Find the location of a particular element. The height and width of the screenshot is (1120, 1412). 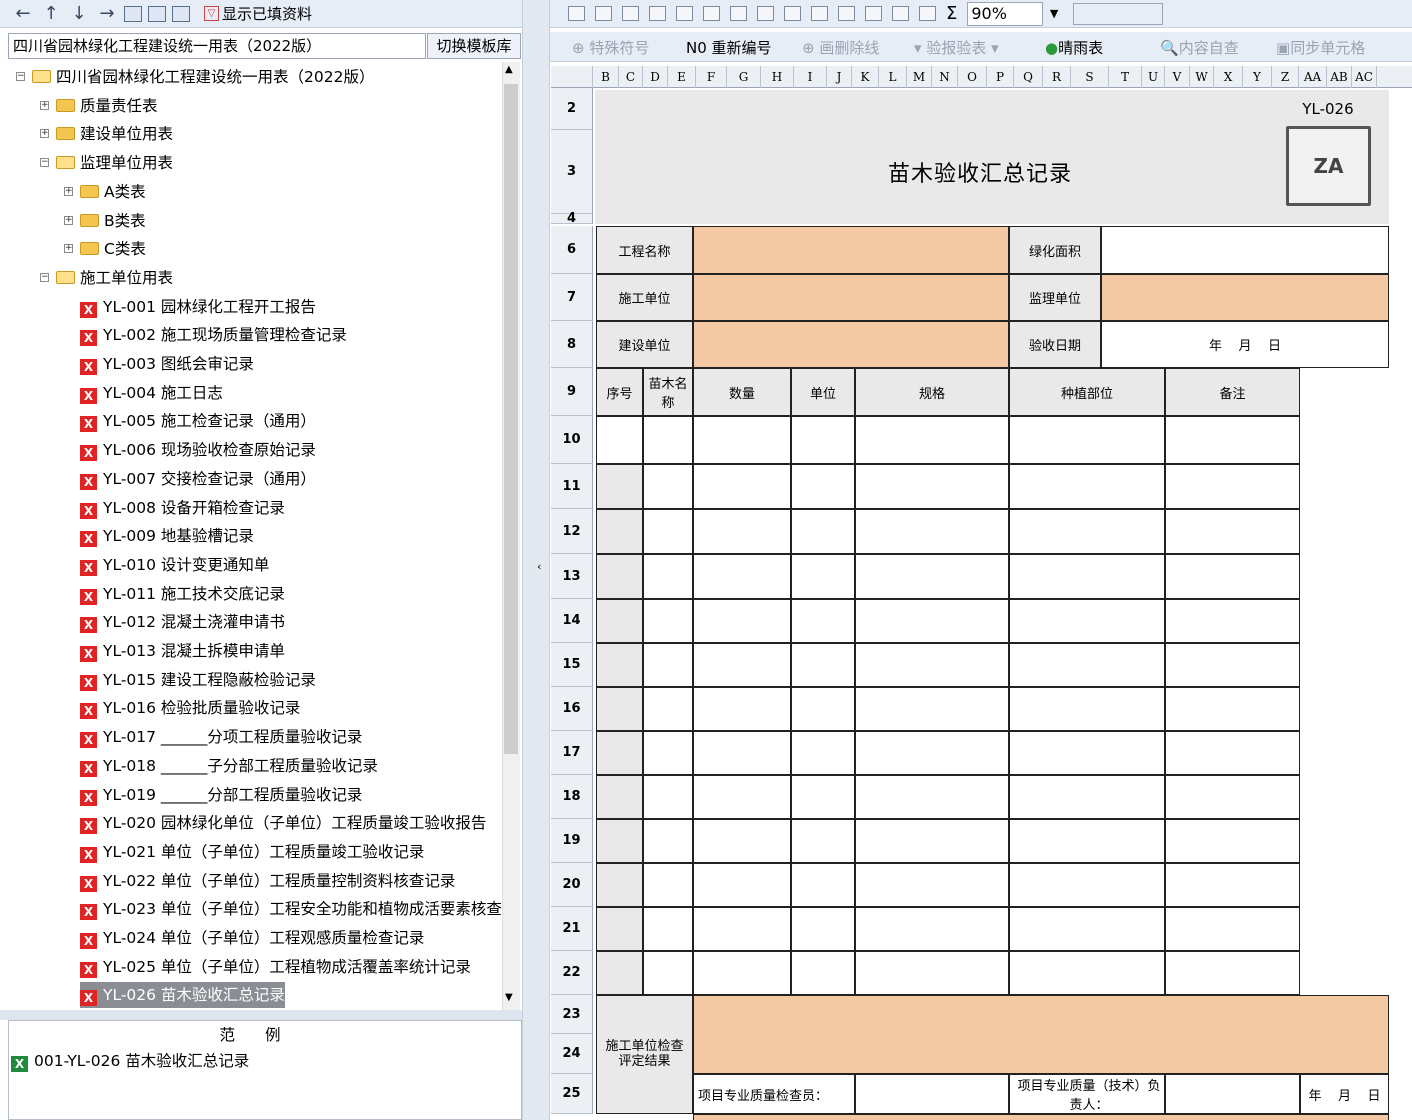

column-header-cell: F is located at coordinates (711, 77).